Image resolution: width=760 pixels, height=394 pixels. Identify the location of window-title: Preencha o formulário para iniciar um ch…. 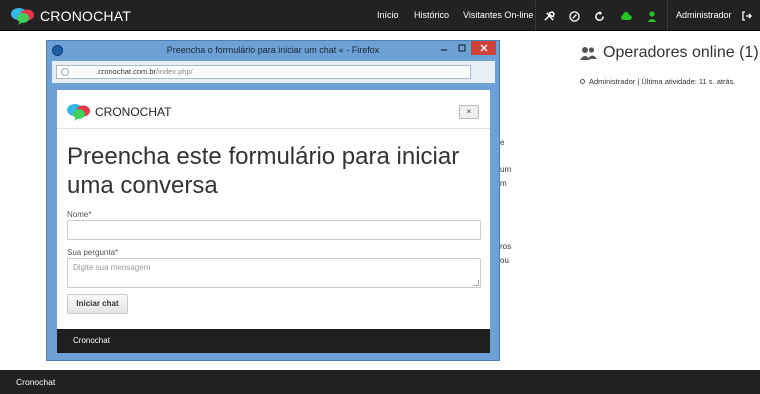
(273, 50).